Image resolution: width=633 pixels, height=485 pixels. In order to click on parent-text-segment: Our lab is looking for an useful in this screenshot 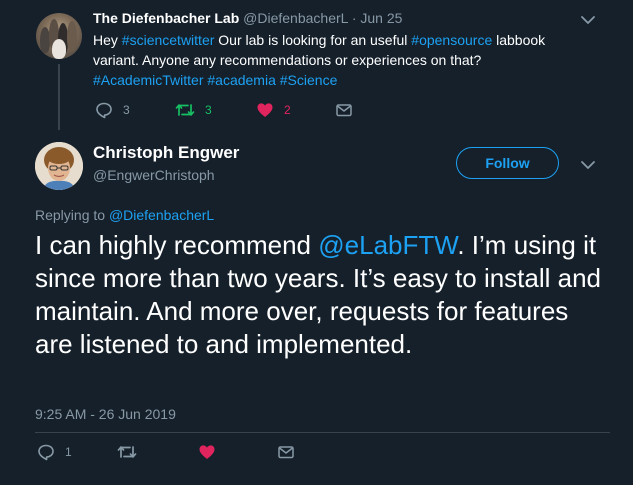, I will do `click(313, 40)`.